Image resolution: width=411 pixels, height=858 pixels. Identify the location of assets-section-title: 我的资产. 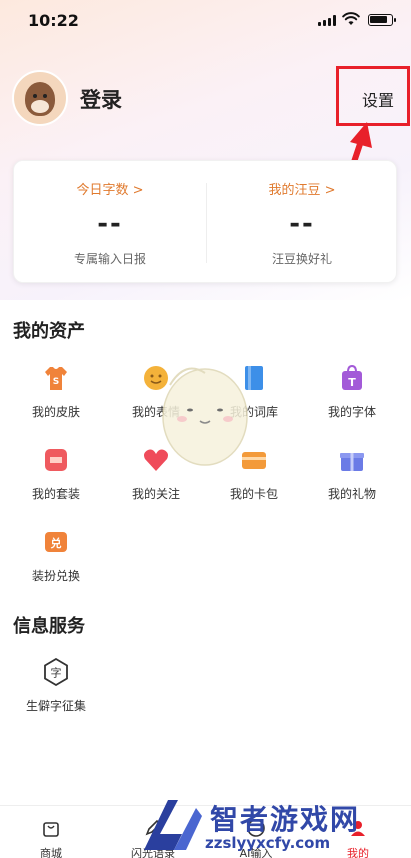
(49, 331).